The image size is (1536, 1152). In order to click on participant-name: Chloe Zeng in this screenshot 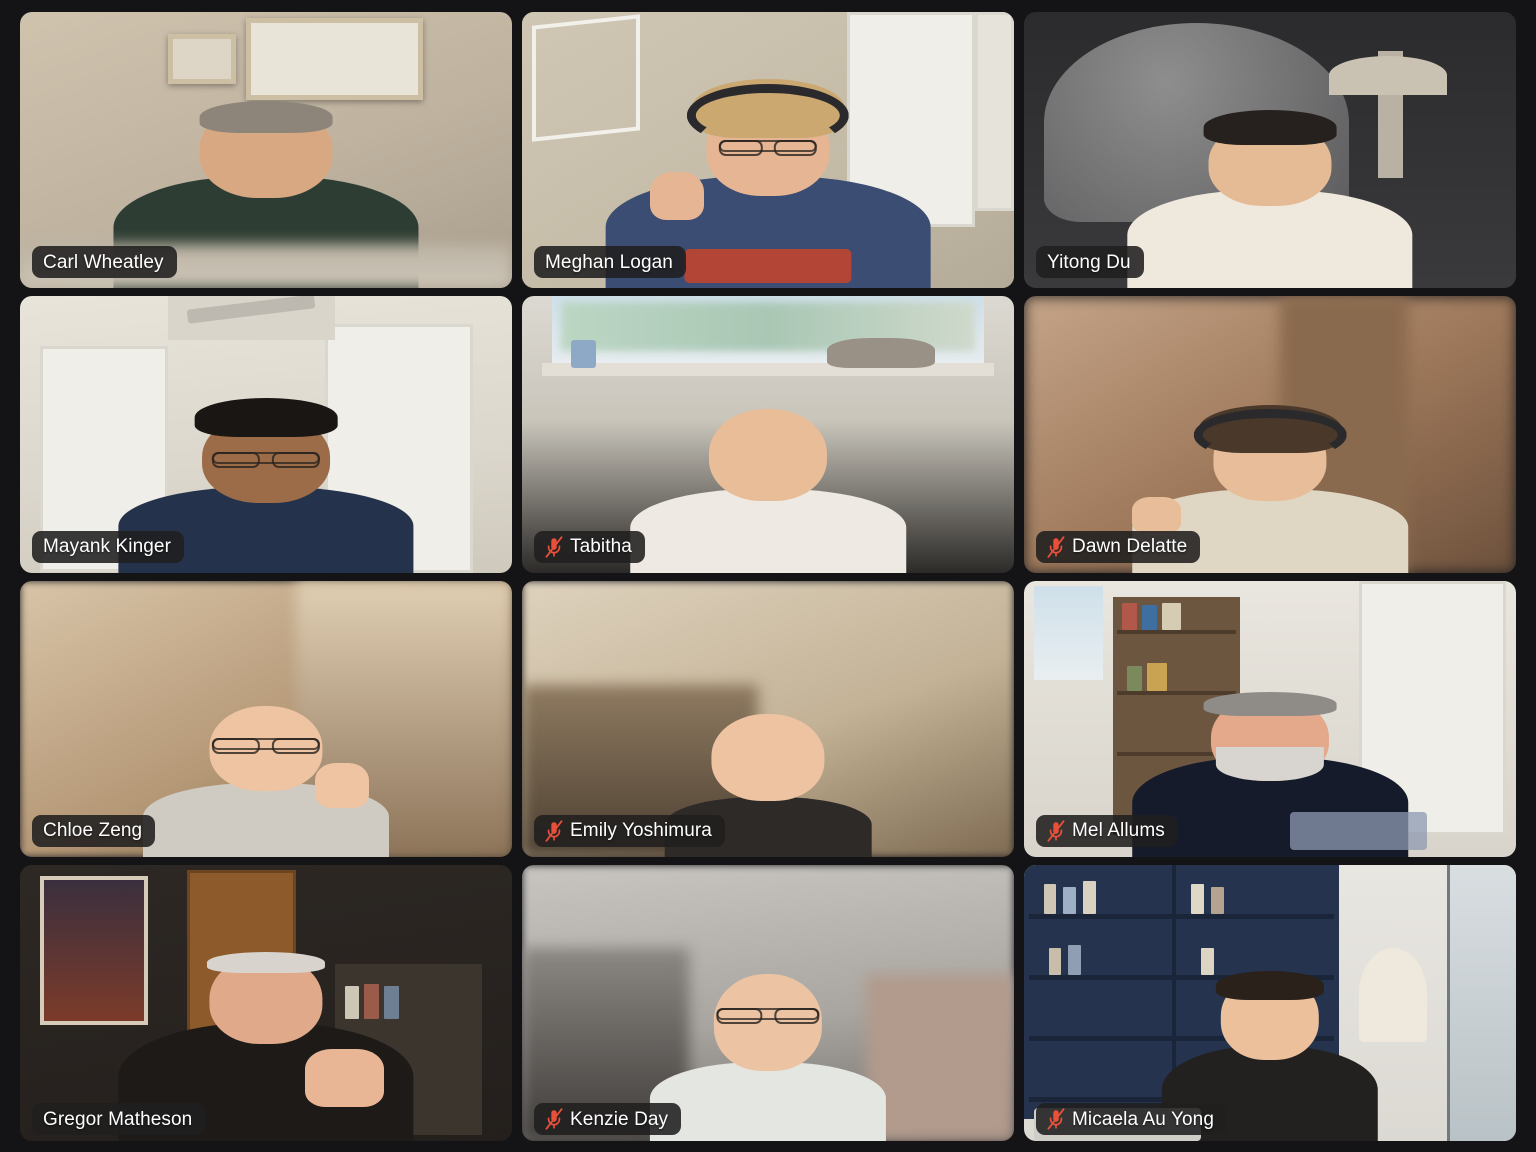, I will do `click(93, 831)`.